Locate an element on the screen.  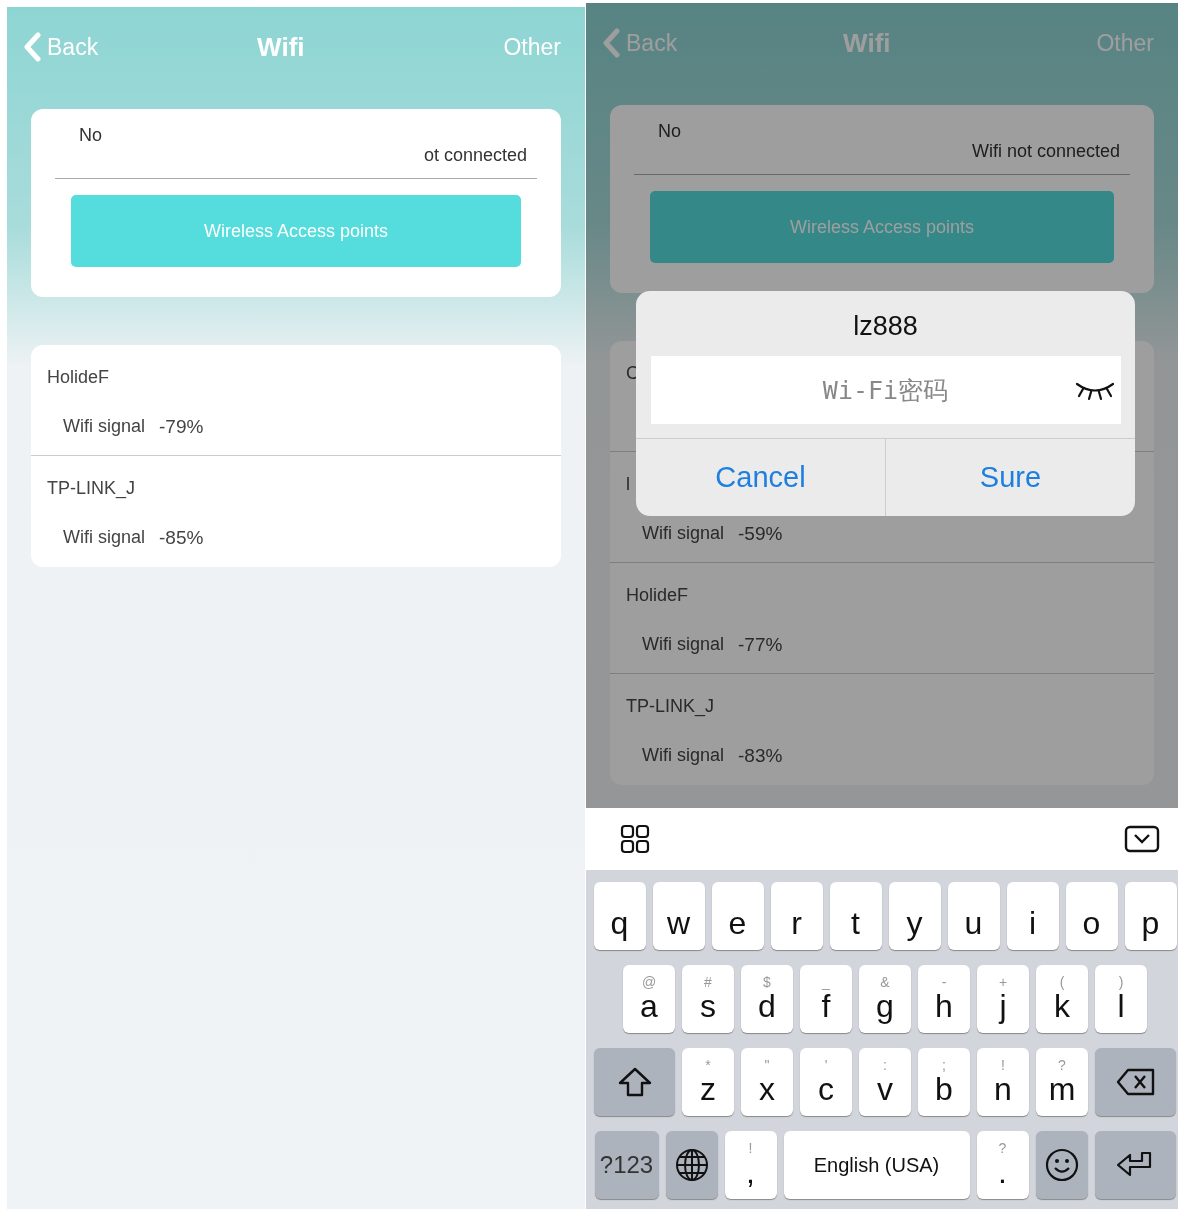
password-field: Wi-Fi密码 is located at coordinates (885, 390).